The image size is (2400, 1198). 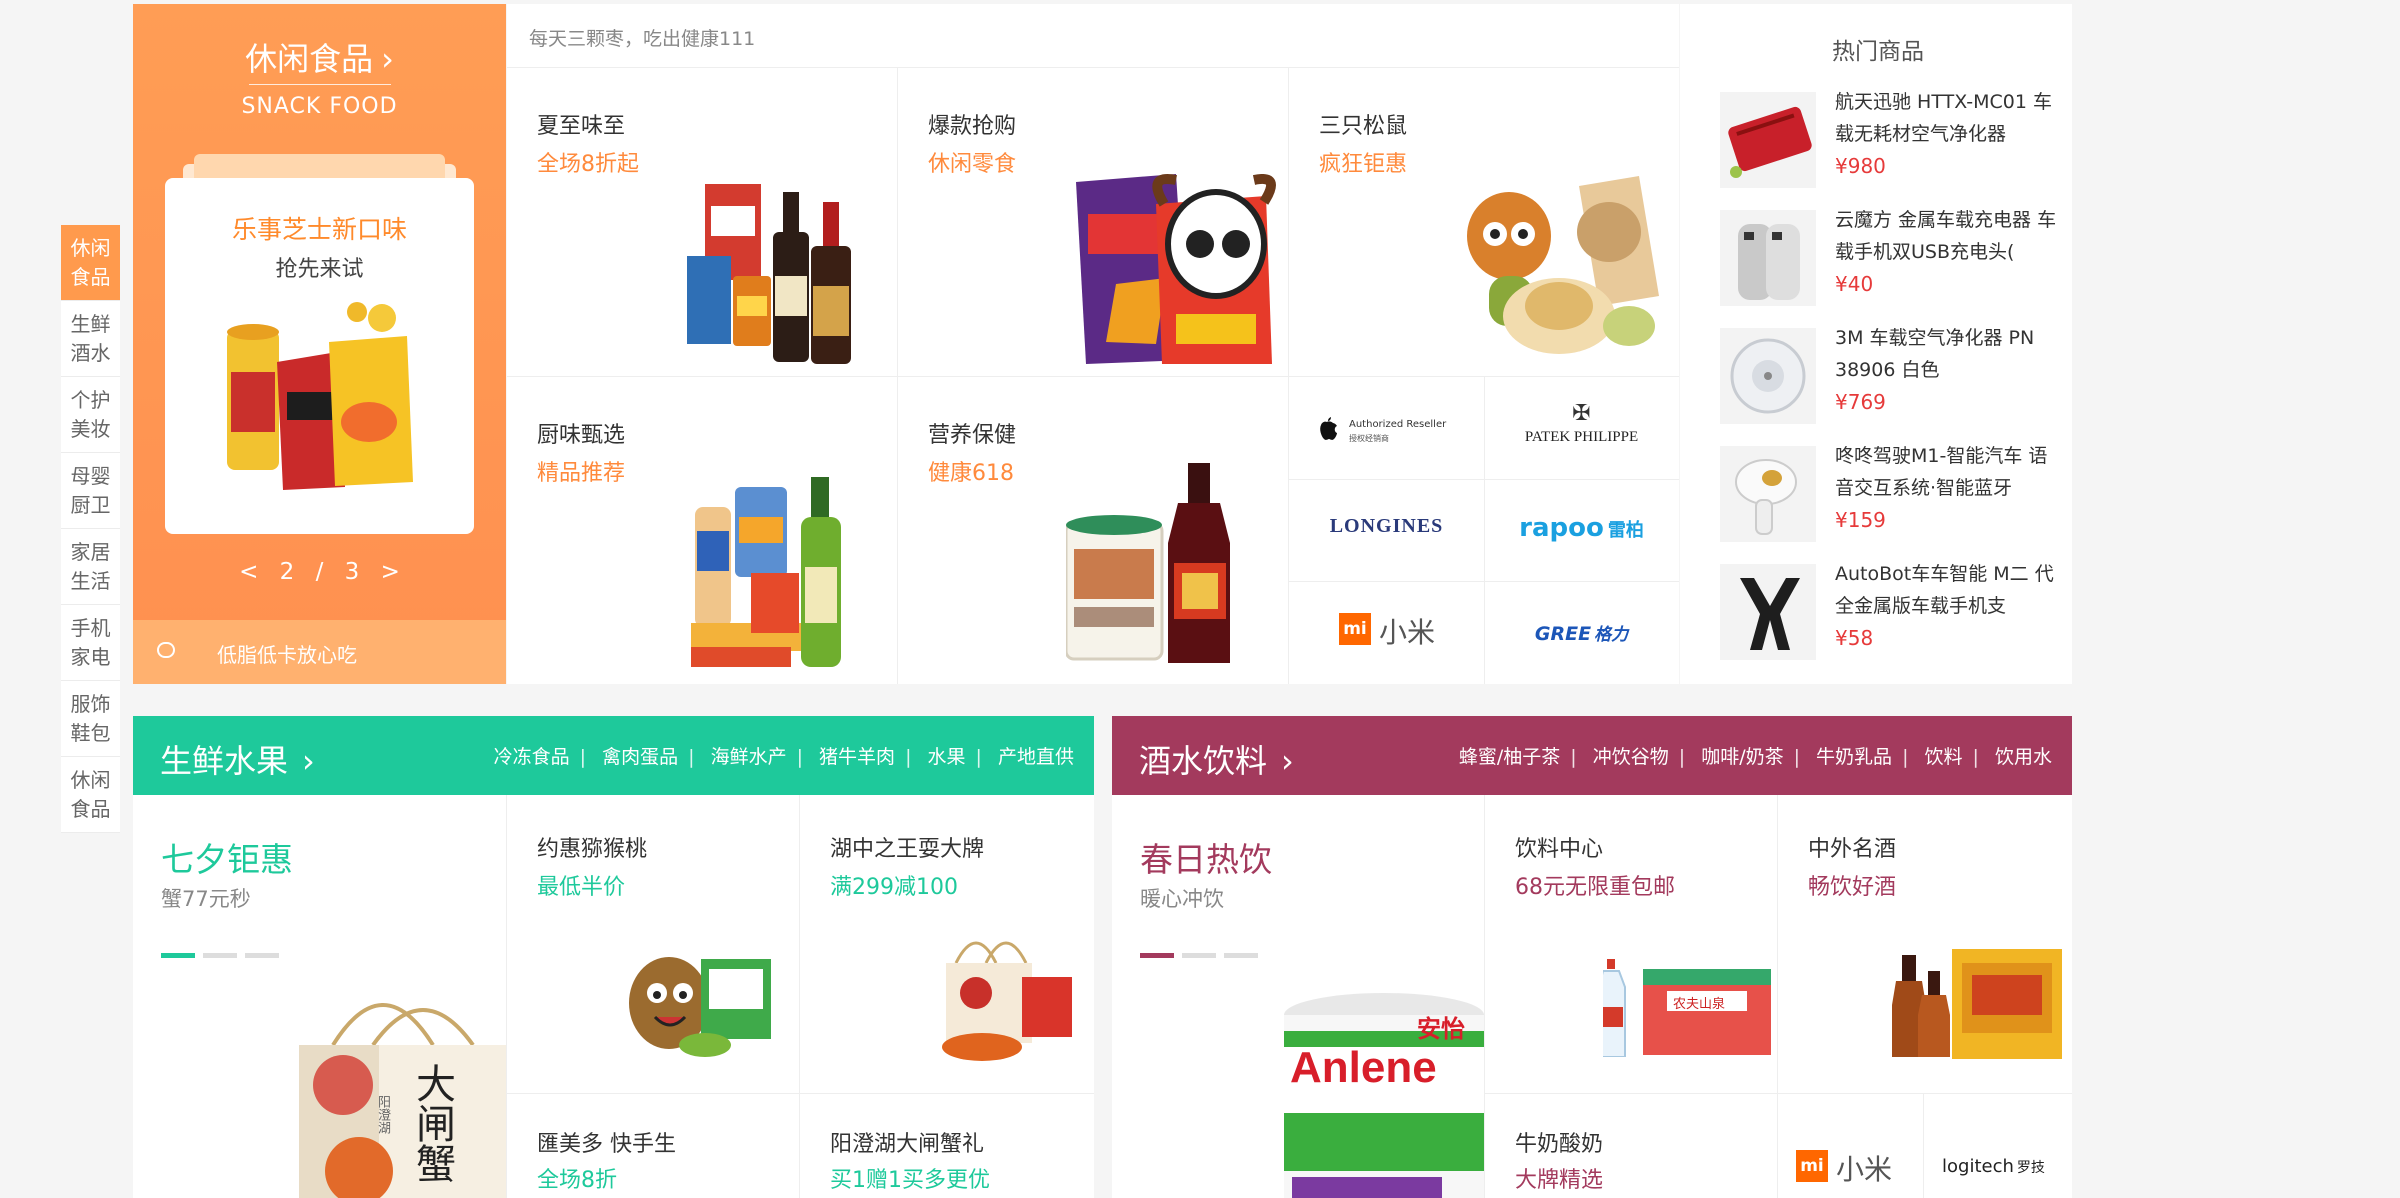 I want to click on grid-cell: 营养保健 健康618, so click(x=1093, y=530).